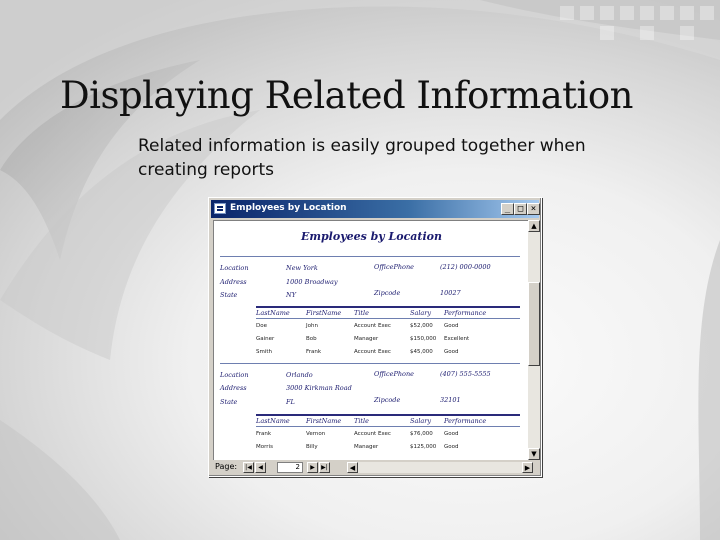 The image size is (720, 540). What do you see at coordinates (314, 352) in the screenshot?
I see `cell-firstname: Frank` at bounding box center [314, 352].